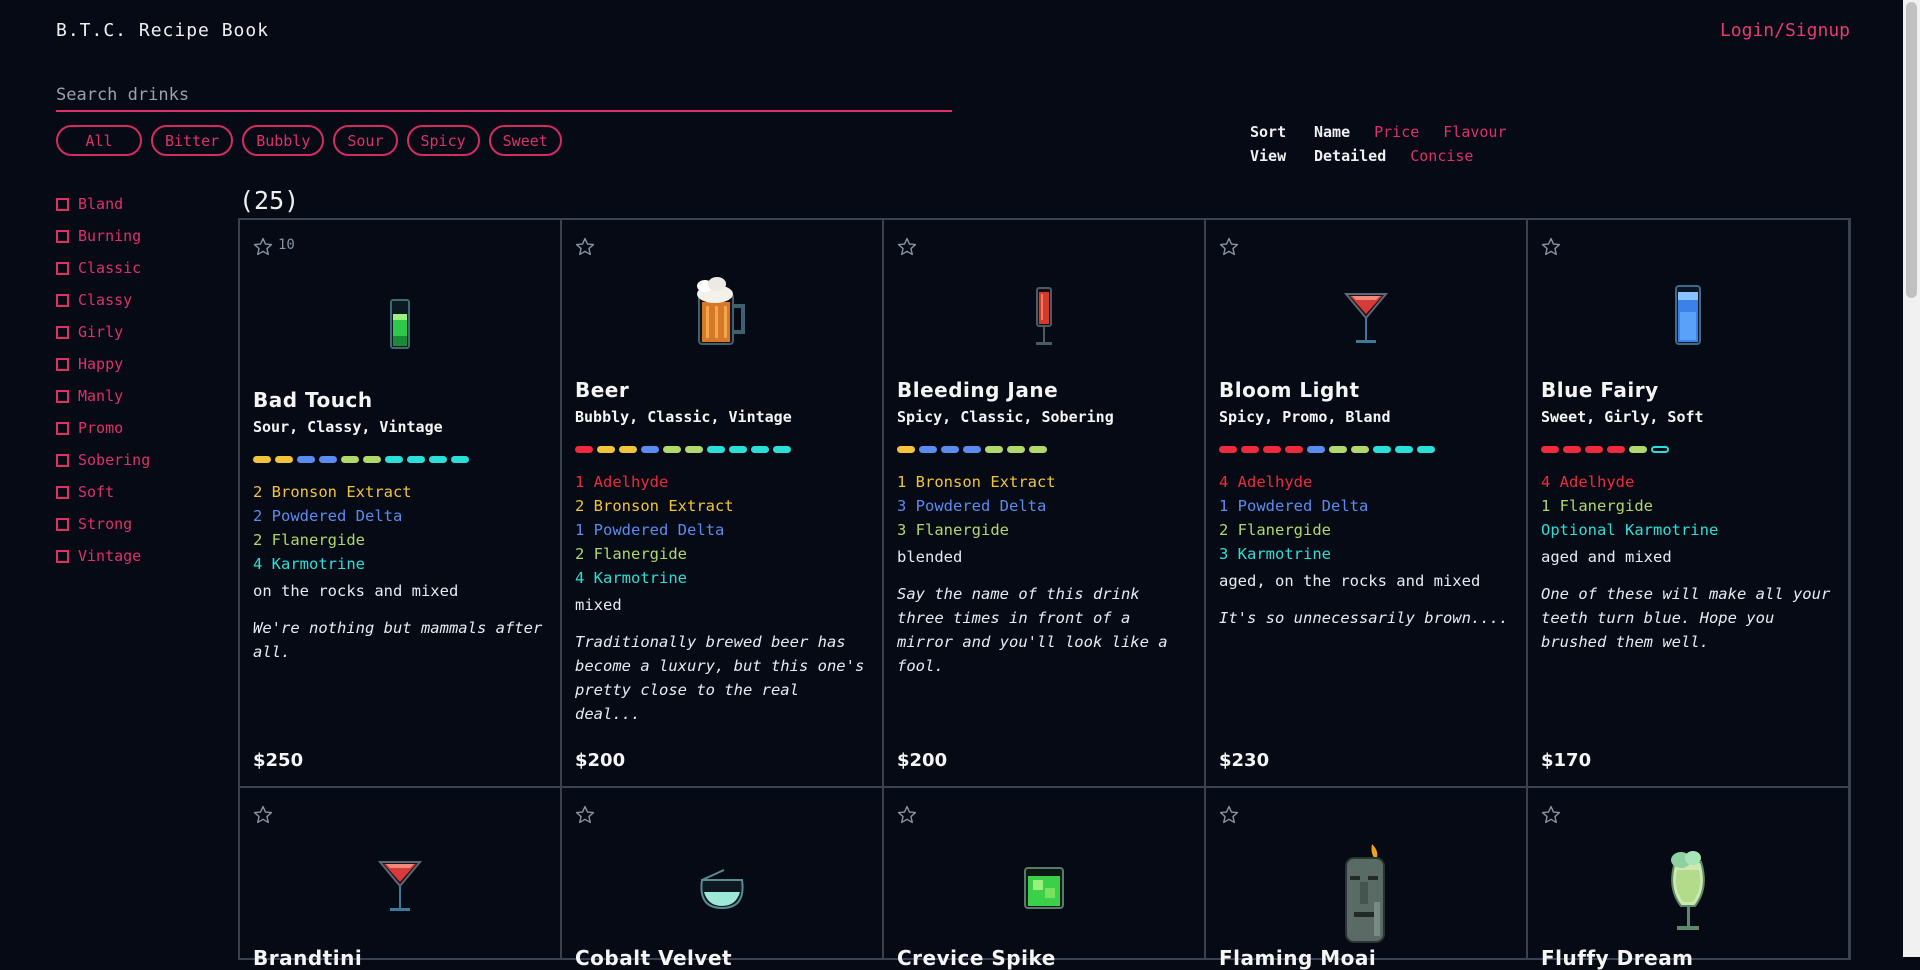 The image size is (1920, 970). I want to click on tag-filter-label: Vintage, so click(110, 556).